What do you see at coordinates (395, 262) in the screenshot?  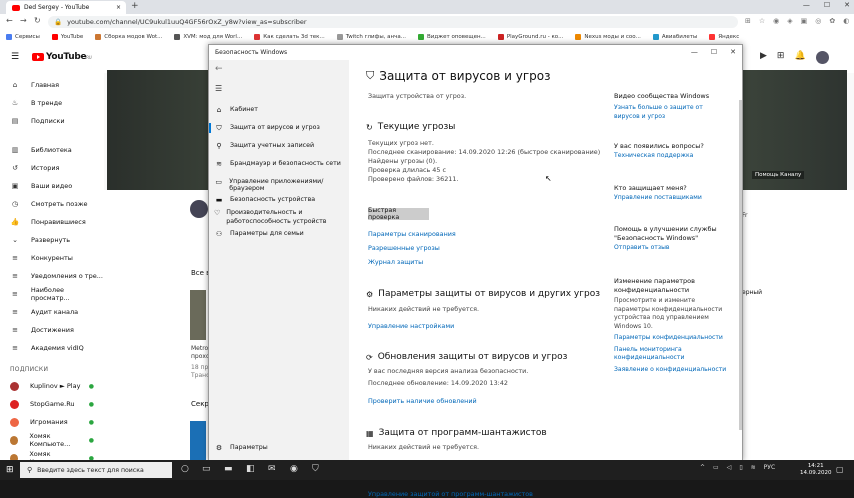 I see `protection-history-link: Журнал защиты` at bounding box center [395, 262].